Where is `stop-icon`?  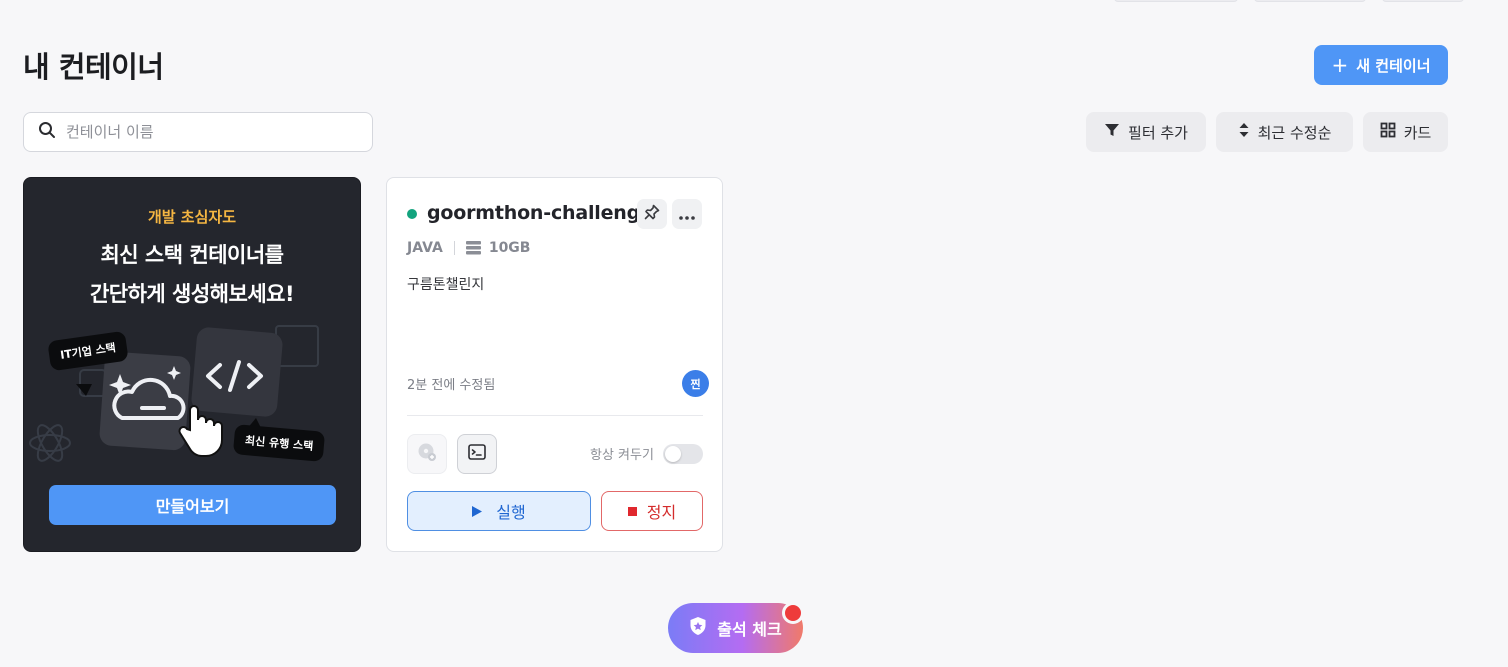
stop-icon is located at coordinates (632, 511).